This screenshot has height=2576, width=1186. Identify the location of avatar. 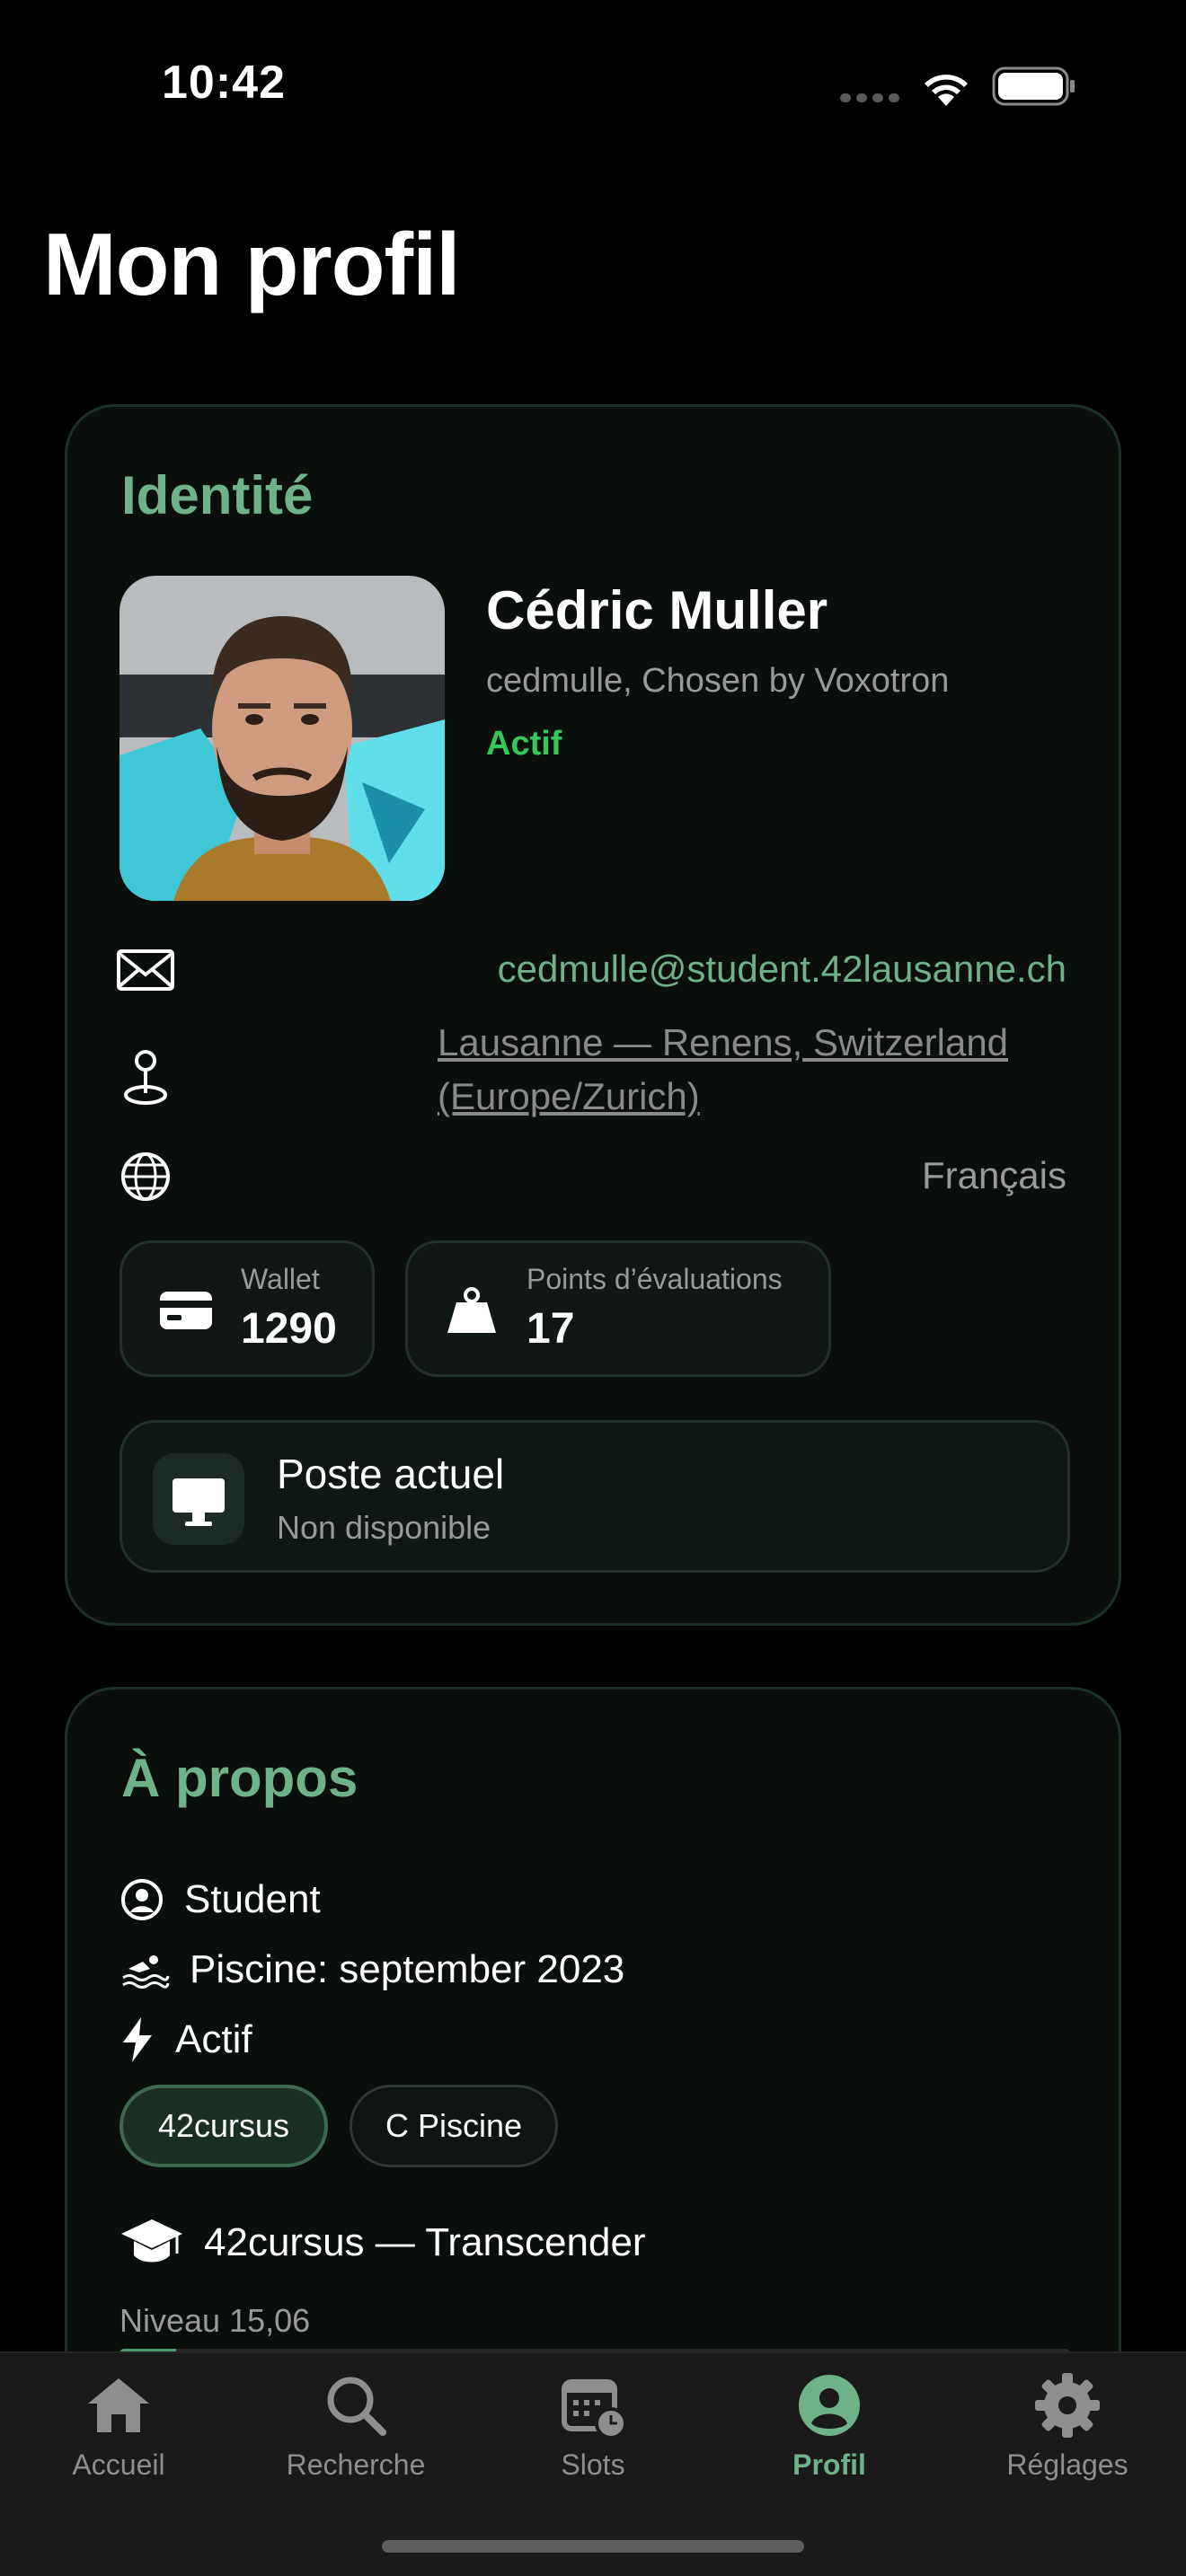
(282, 738).